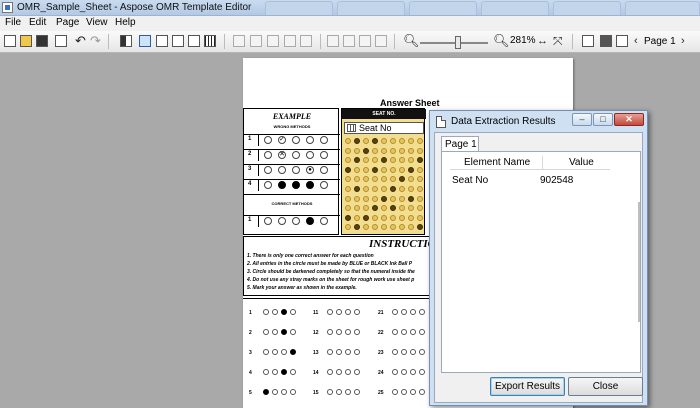 This screenshot has width=700, height=408. I want to click on menu-view: View, so click(97, 22).